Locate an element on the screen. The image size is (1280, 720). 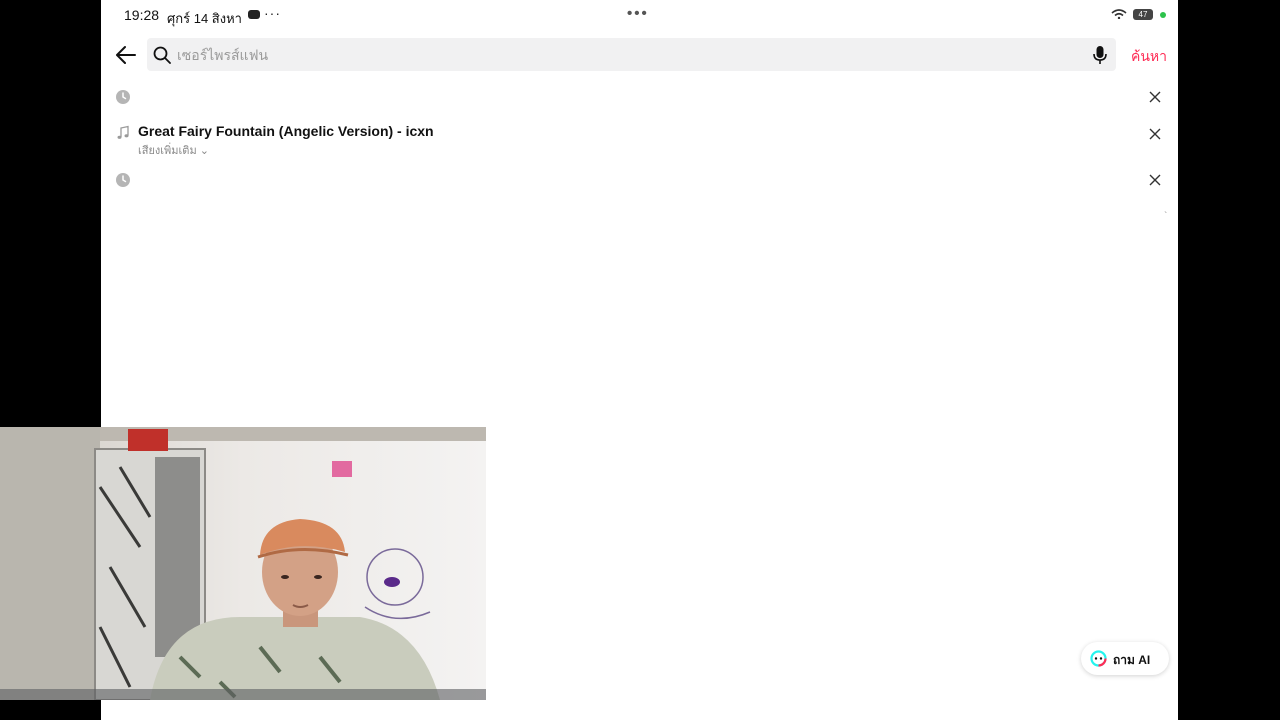
ai-assistant-icon is located at coordinates (1098, 658).